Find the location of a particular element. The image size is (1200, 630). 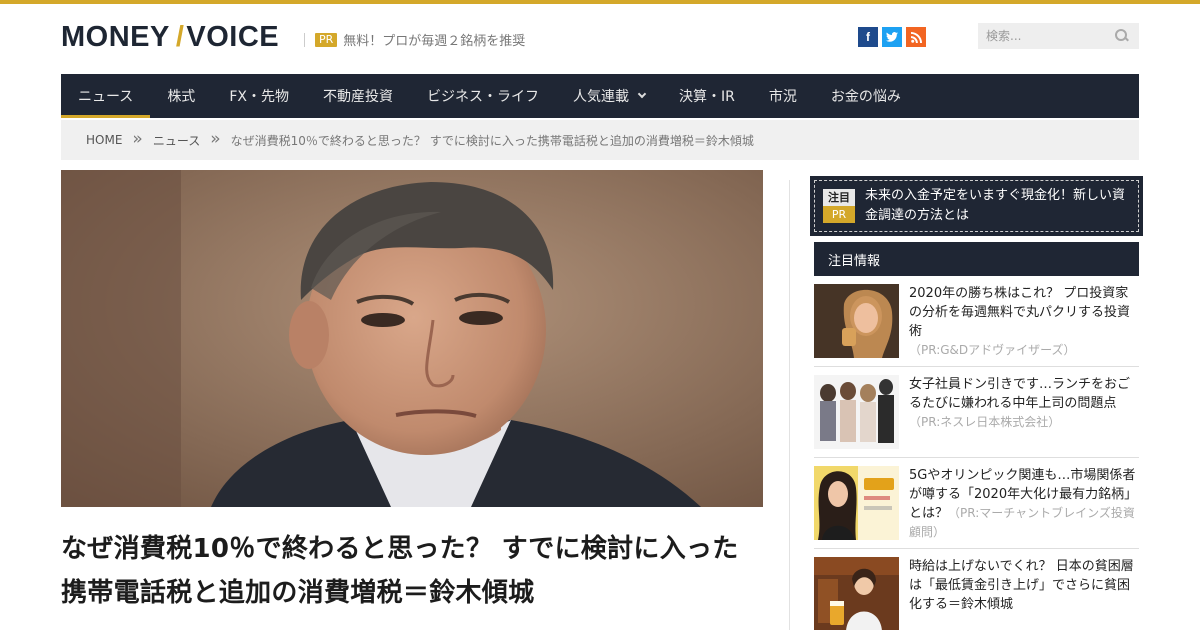

top-accent-stripe is located at coordinates (600, 2).